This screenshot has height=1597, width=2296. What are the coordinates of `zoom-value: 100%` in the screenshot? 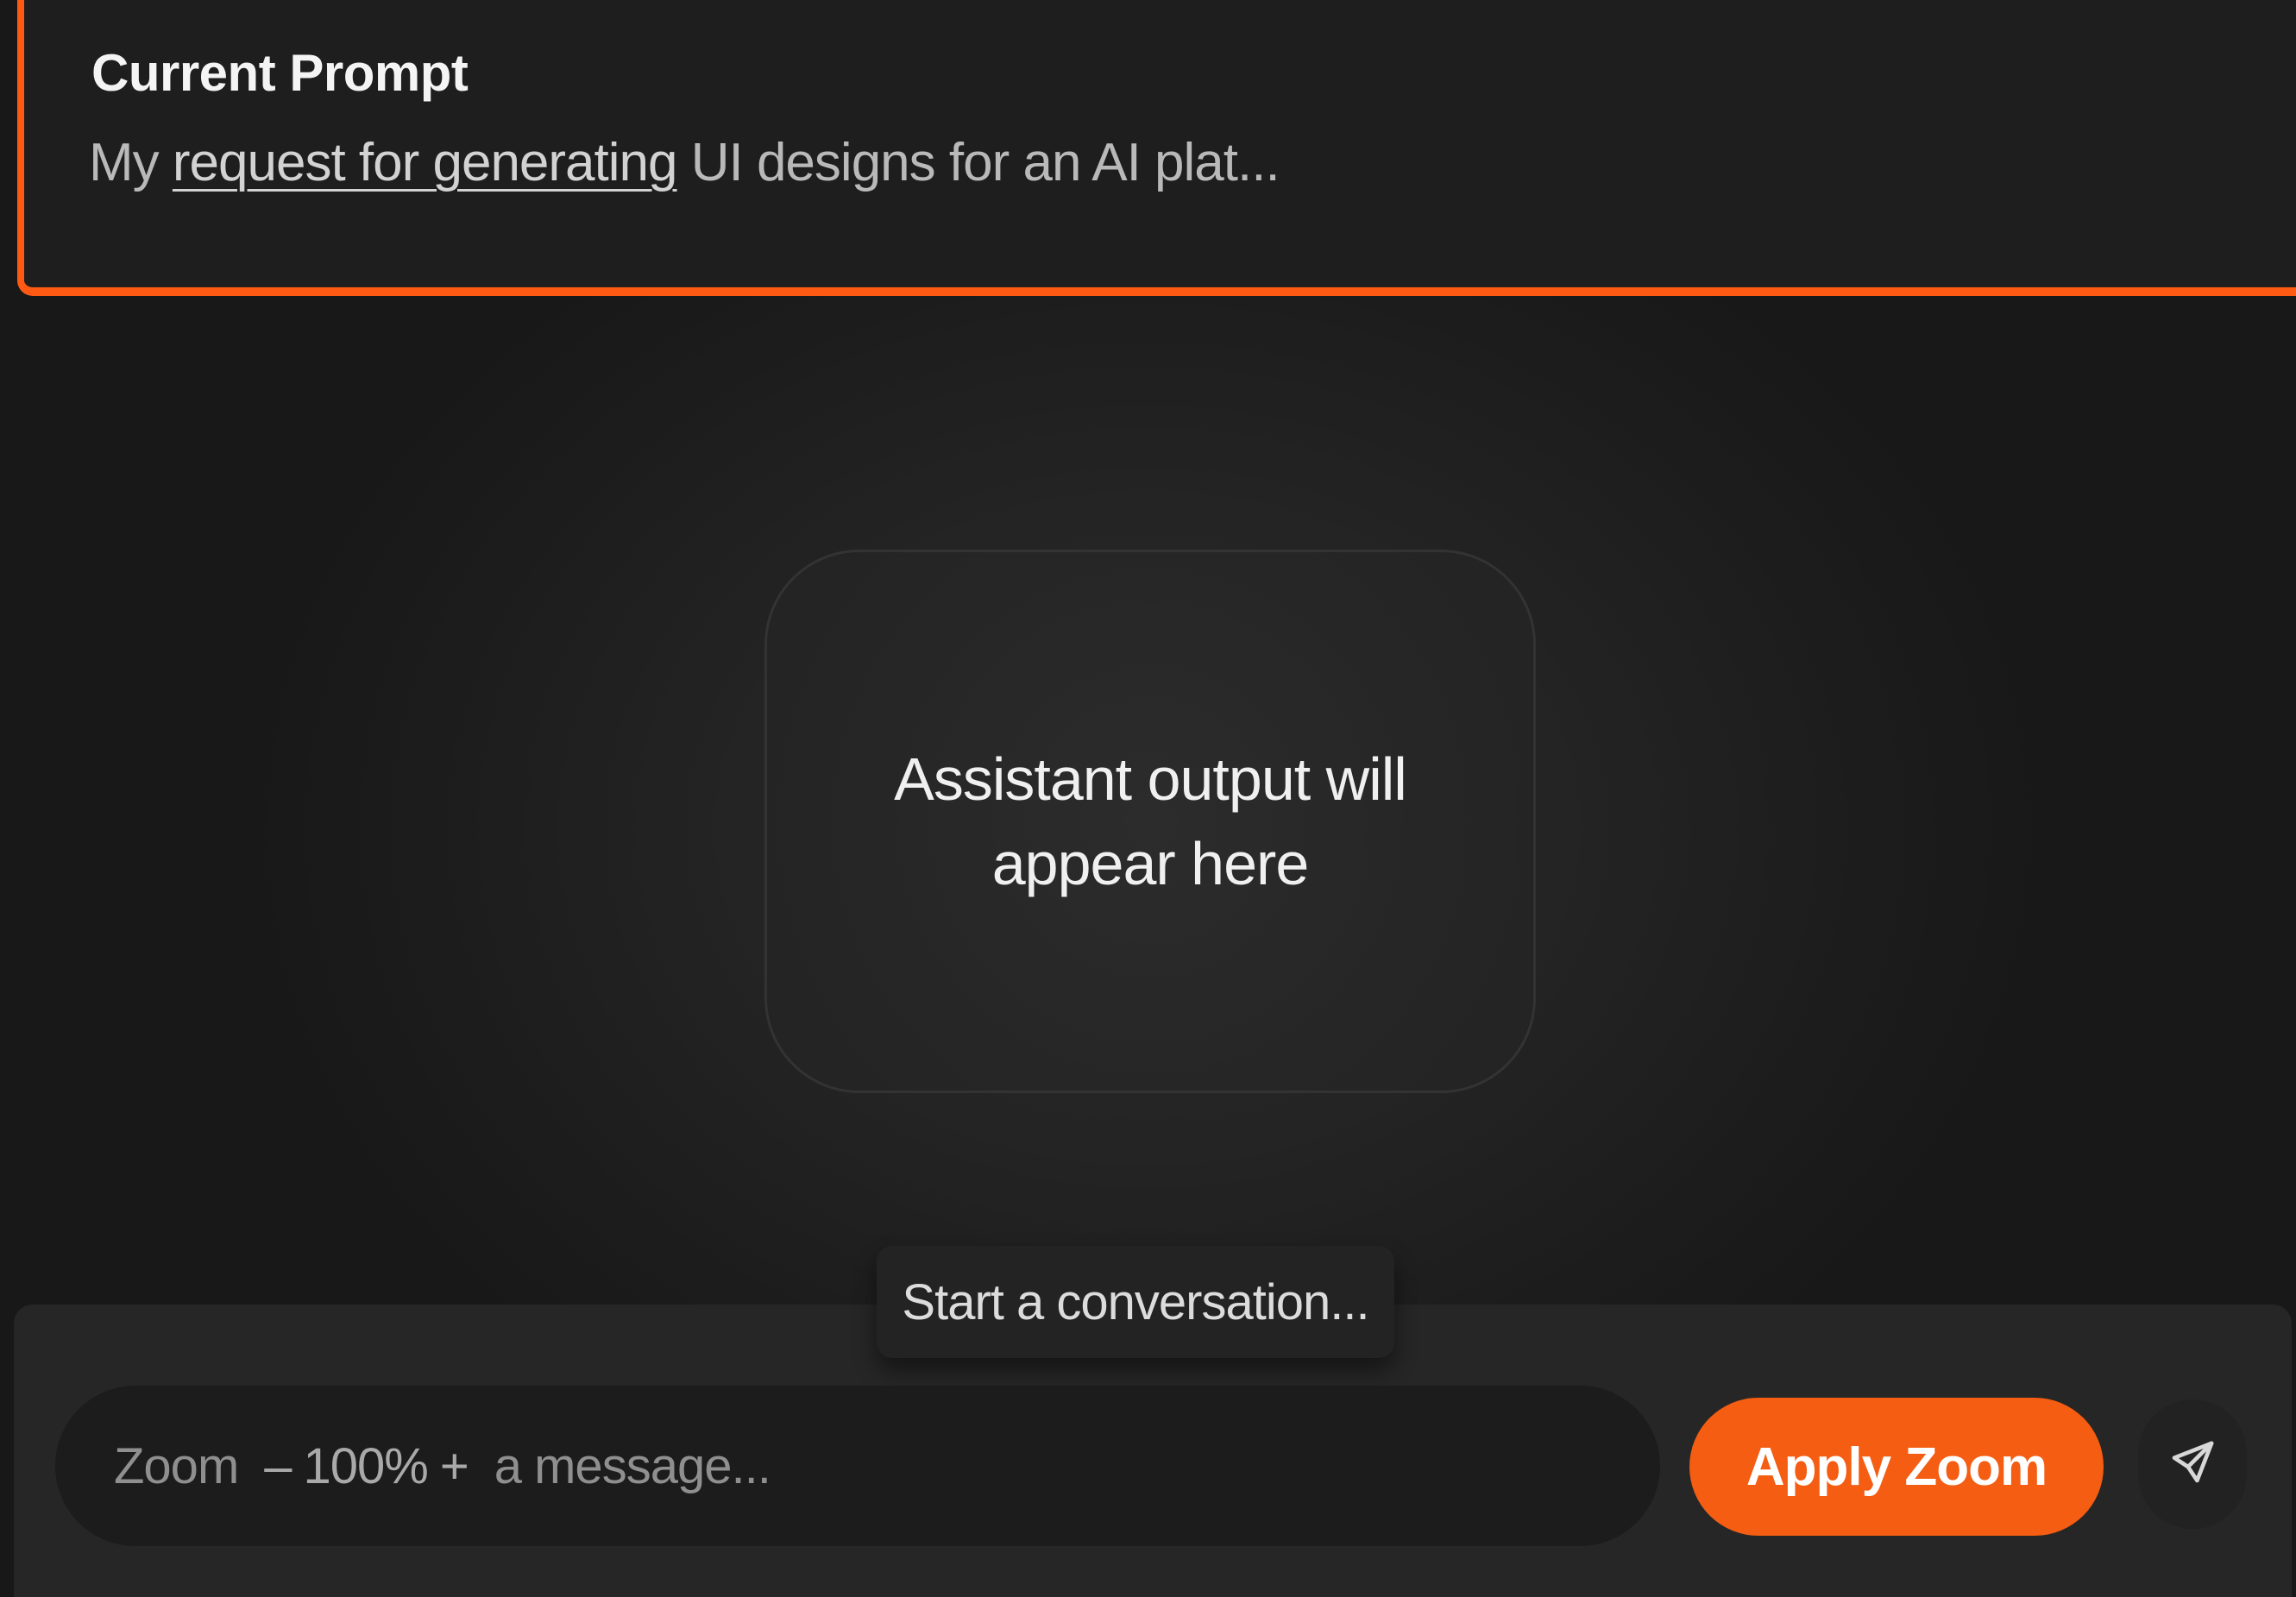 It's located at (366, 1465).